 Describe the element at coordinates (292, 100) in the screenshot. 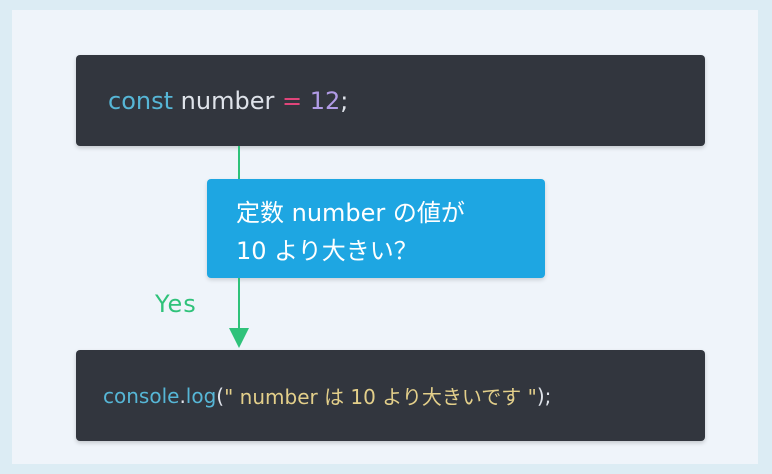

I see `assign-operator: =` at that location.